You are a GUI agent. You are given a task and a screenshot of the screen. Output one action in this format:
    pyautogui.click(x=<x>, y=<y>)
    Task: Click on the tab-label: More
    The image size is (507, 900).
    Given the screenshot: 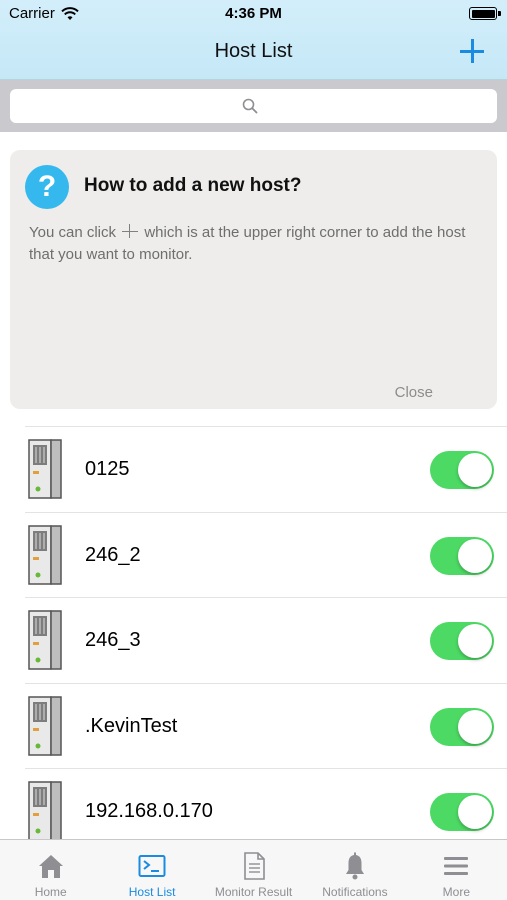 What is the action you would take?
    pyautogui.click(x=456, y=892)
    